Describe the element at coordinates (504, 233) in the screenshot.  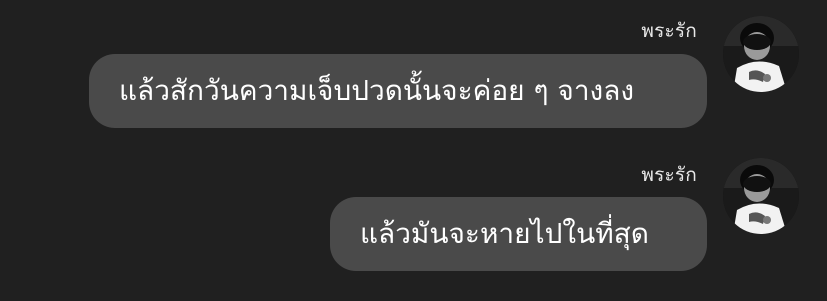
I see `message-text: แล้วมันจะหายไปในที่สุด` at that location.